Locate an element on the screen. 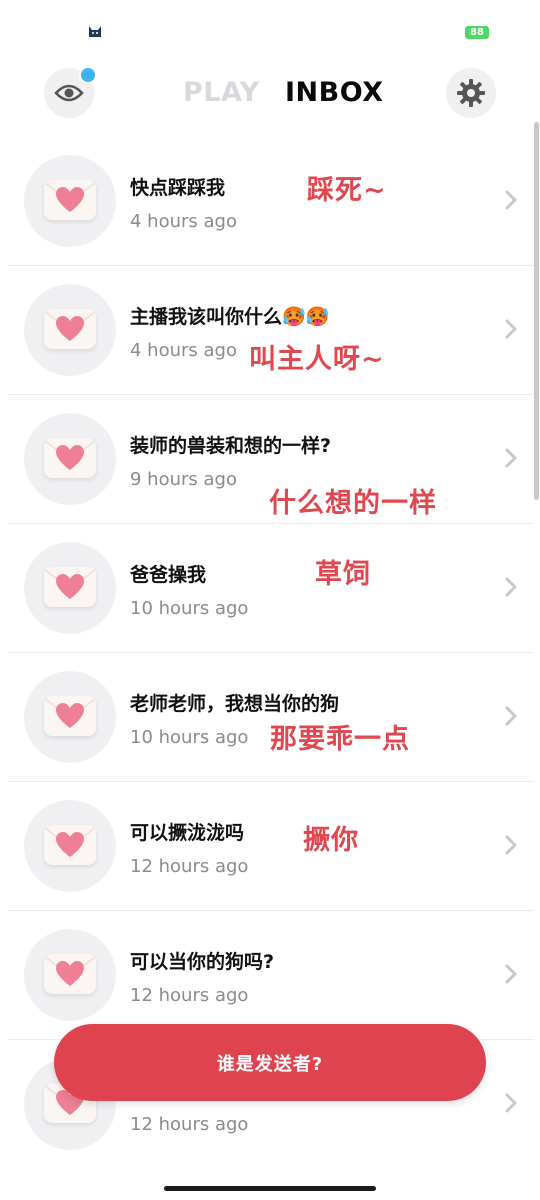 This screenshot has height=1200, width=540. gear-icon is located at coordinates (471, 93).